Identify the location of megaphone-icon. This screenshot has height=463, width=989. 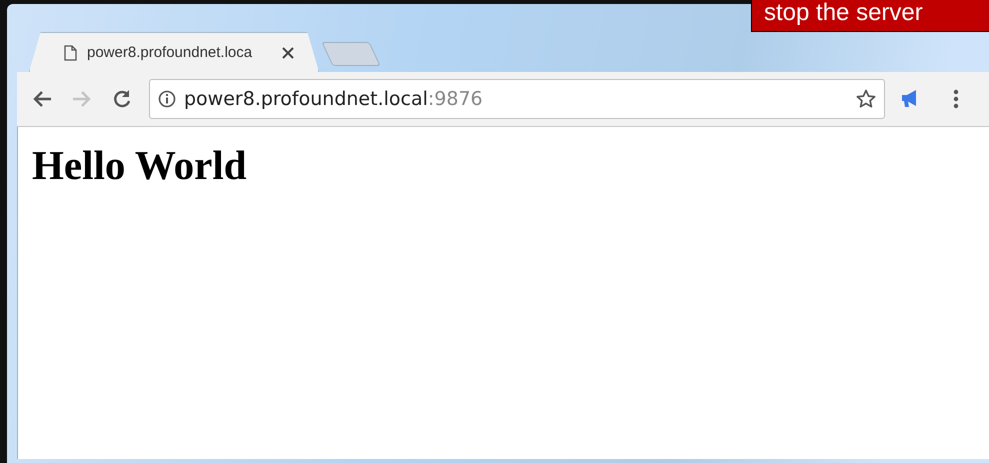
(910, 99).